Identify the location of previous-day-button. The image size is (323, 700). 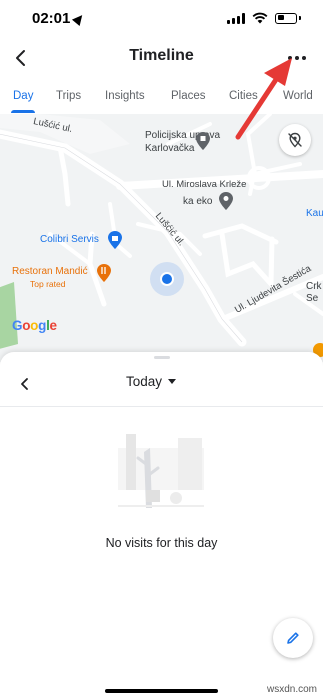
(25, 384).